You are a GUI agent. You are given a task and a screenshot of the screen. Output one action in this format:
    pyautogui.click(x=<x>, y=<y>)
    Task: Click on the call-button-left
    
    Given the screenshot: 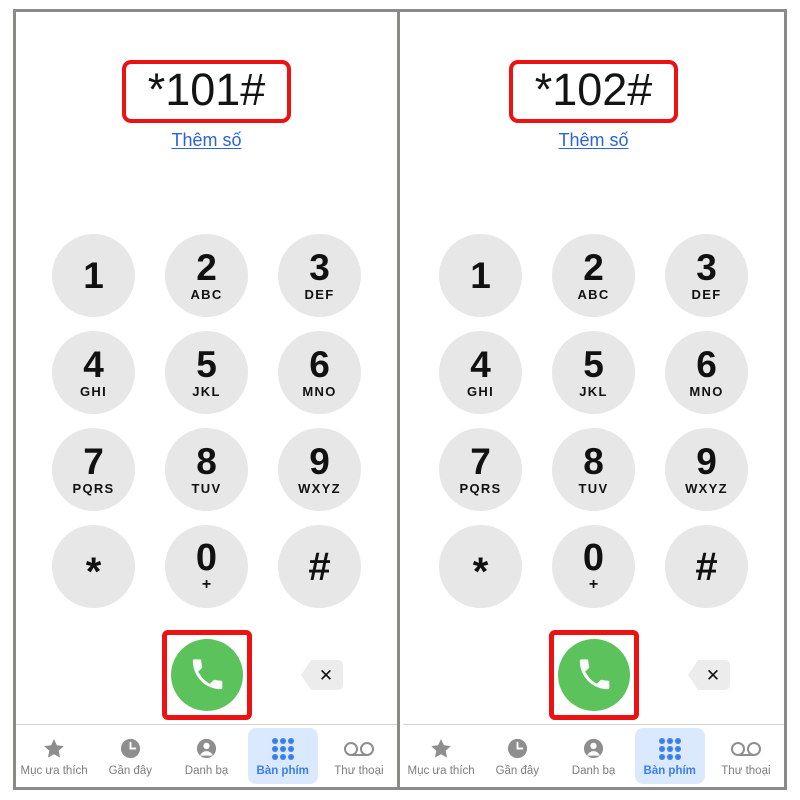 What is the action you would take?
    pyautogui.click(x=206, y=675)
    